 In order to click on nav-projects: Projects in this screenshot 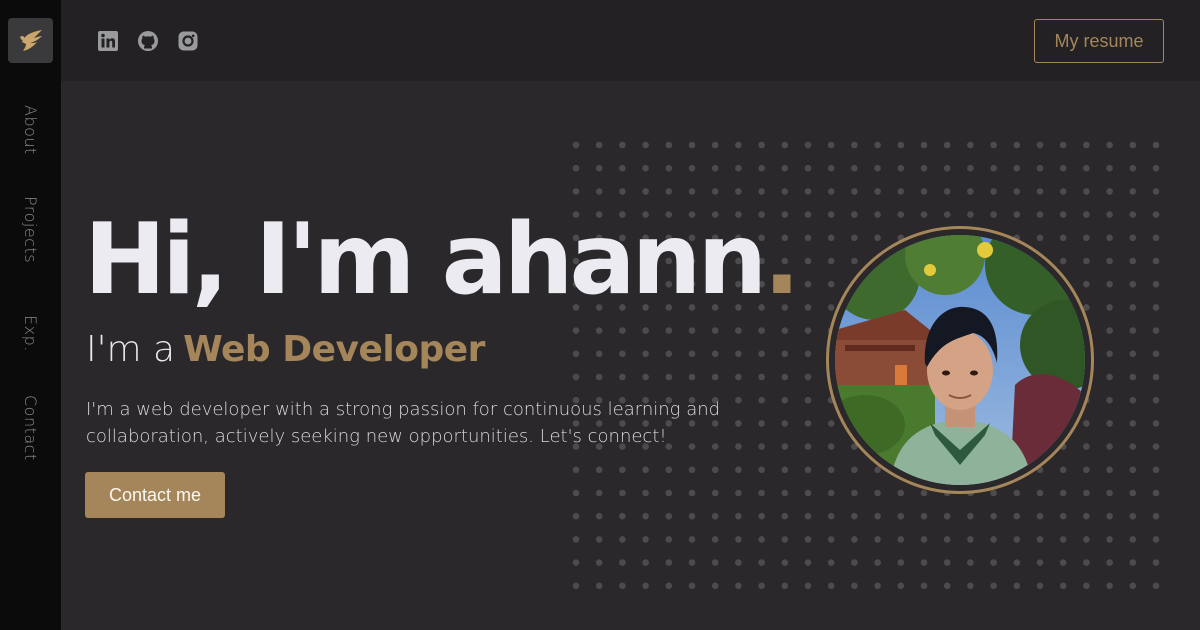, I will do `click(30, 229)`.